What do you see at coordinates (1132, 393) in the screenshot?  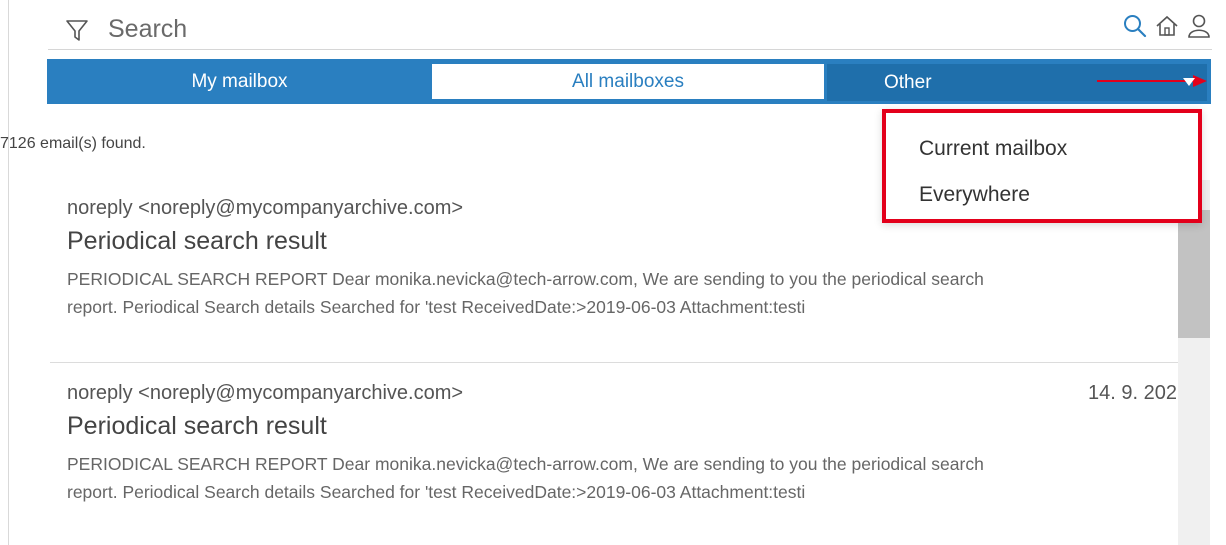 I see `message-date: 14. 9. 202` at bounding box center [1132, 393].